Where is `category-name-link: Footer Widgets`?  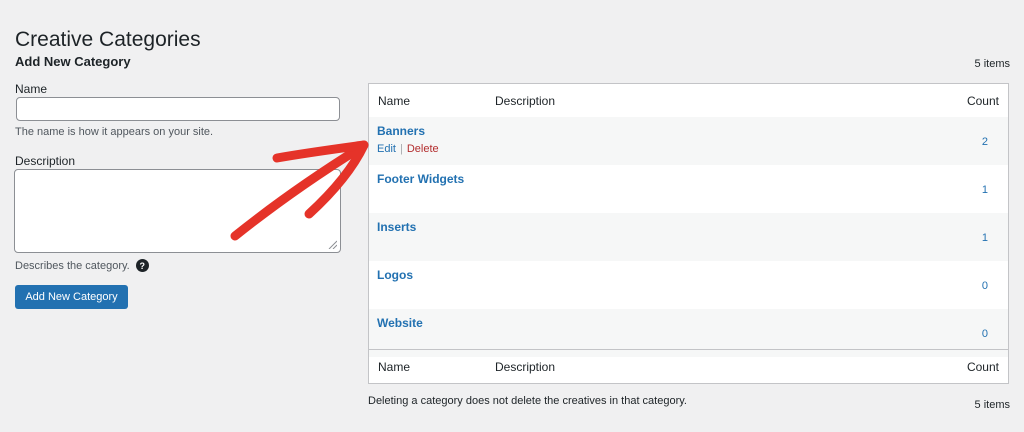 category-name-link: Footer Widgets is located at coordinates (420, 179).